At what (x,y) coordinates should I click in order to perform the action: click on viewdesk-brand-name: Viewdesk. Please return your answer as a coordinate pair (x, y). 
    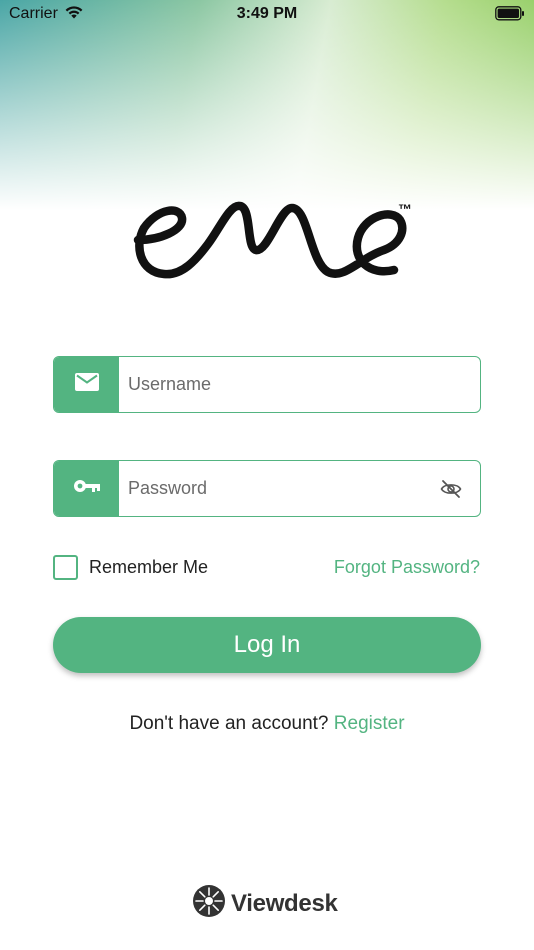
    Looking at the image, I should click on (284, 903).